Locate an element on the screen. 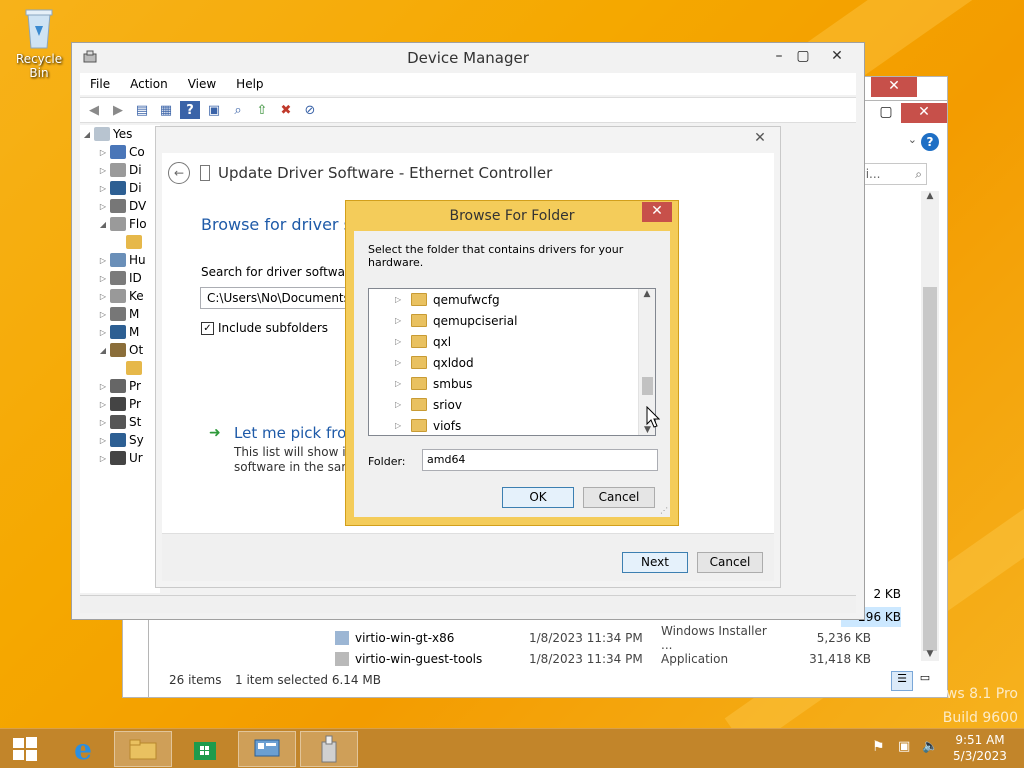 This screenshot has width=1024, height=768. tree-item: ◢ Ot is located at coordinates (120, 350).